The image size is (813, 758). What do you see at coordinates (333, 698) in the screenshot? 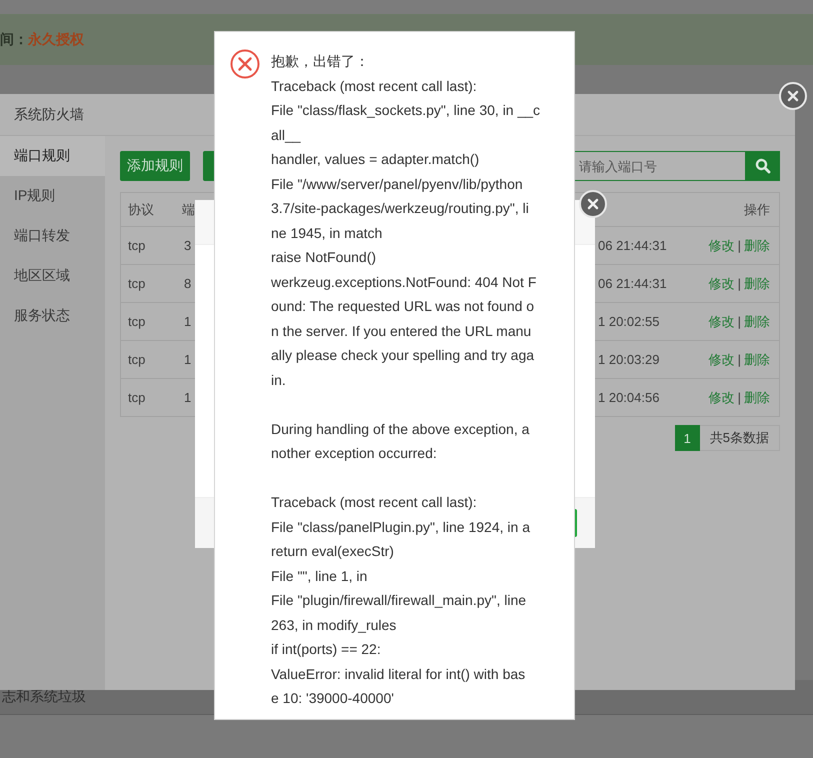
I see `error-line: e 10: '39000-40000'` at bounding box center [333, 698].